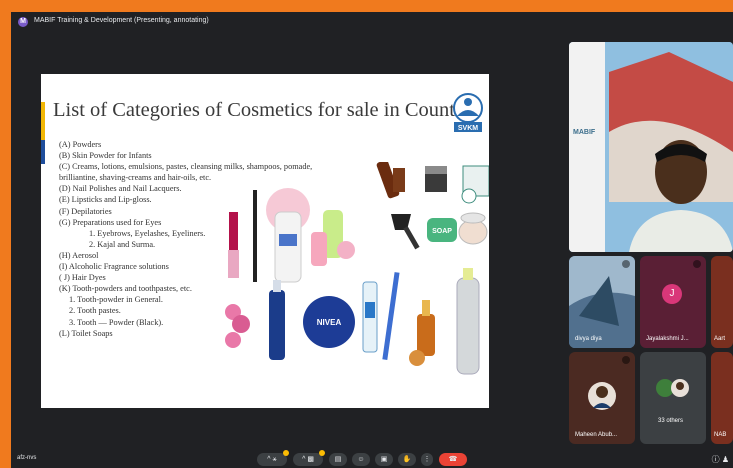 This screenshot has height=468, width=733. I want to click on end-call-icon: ☎, so click(453, 459).